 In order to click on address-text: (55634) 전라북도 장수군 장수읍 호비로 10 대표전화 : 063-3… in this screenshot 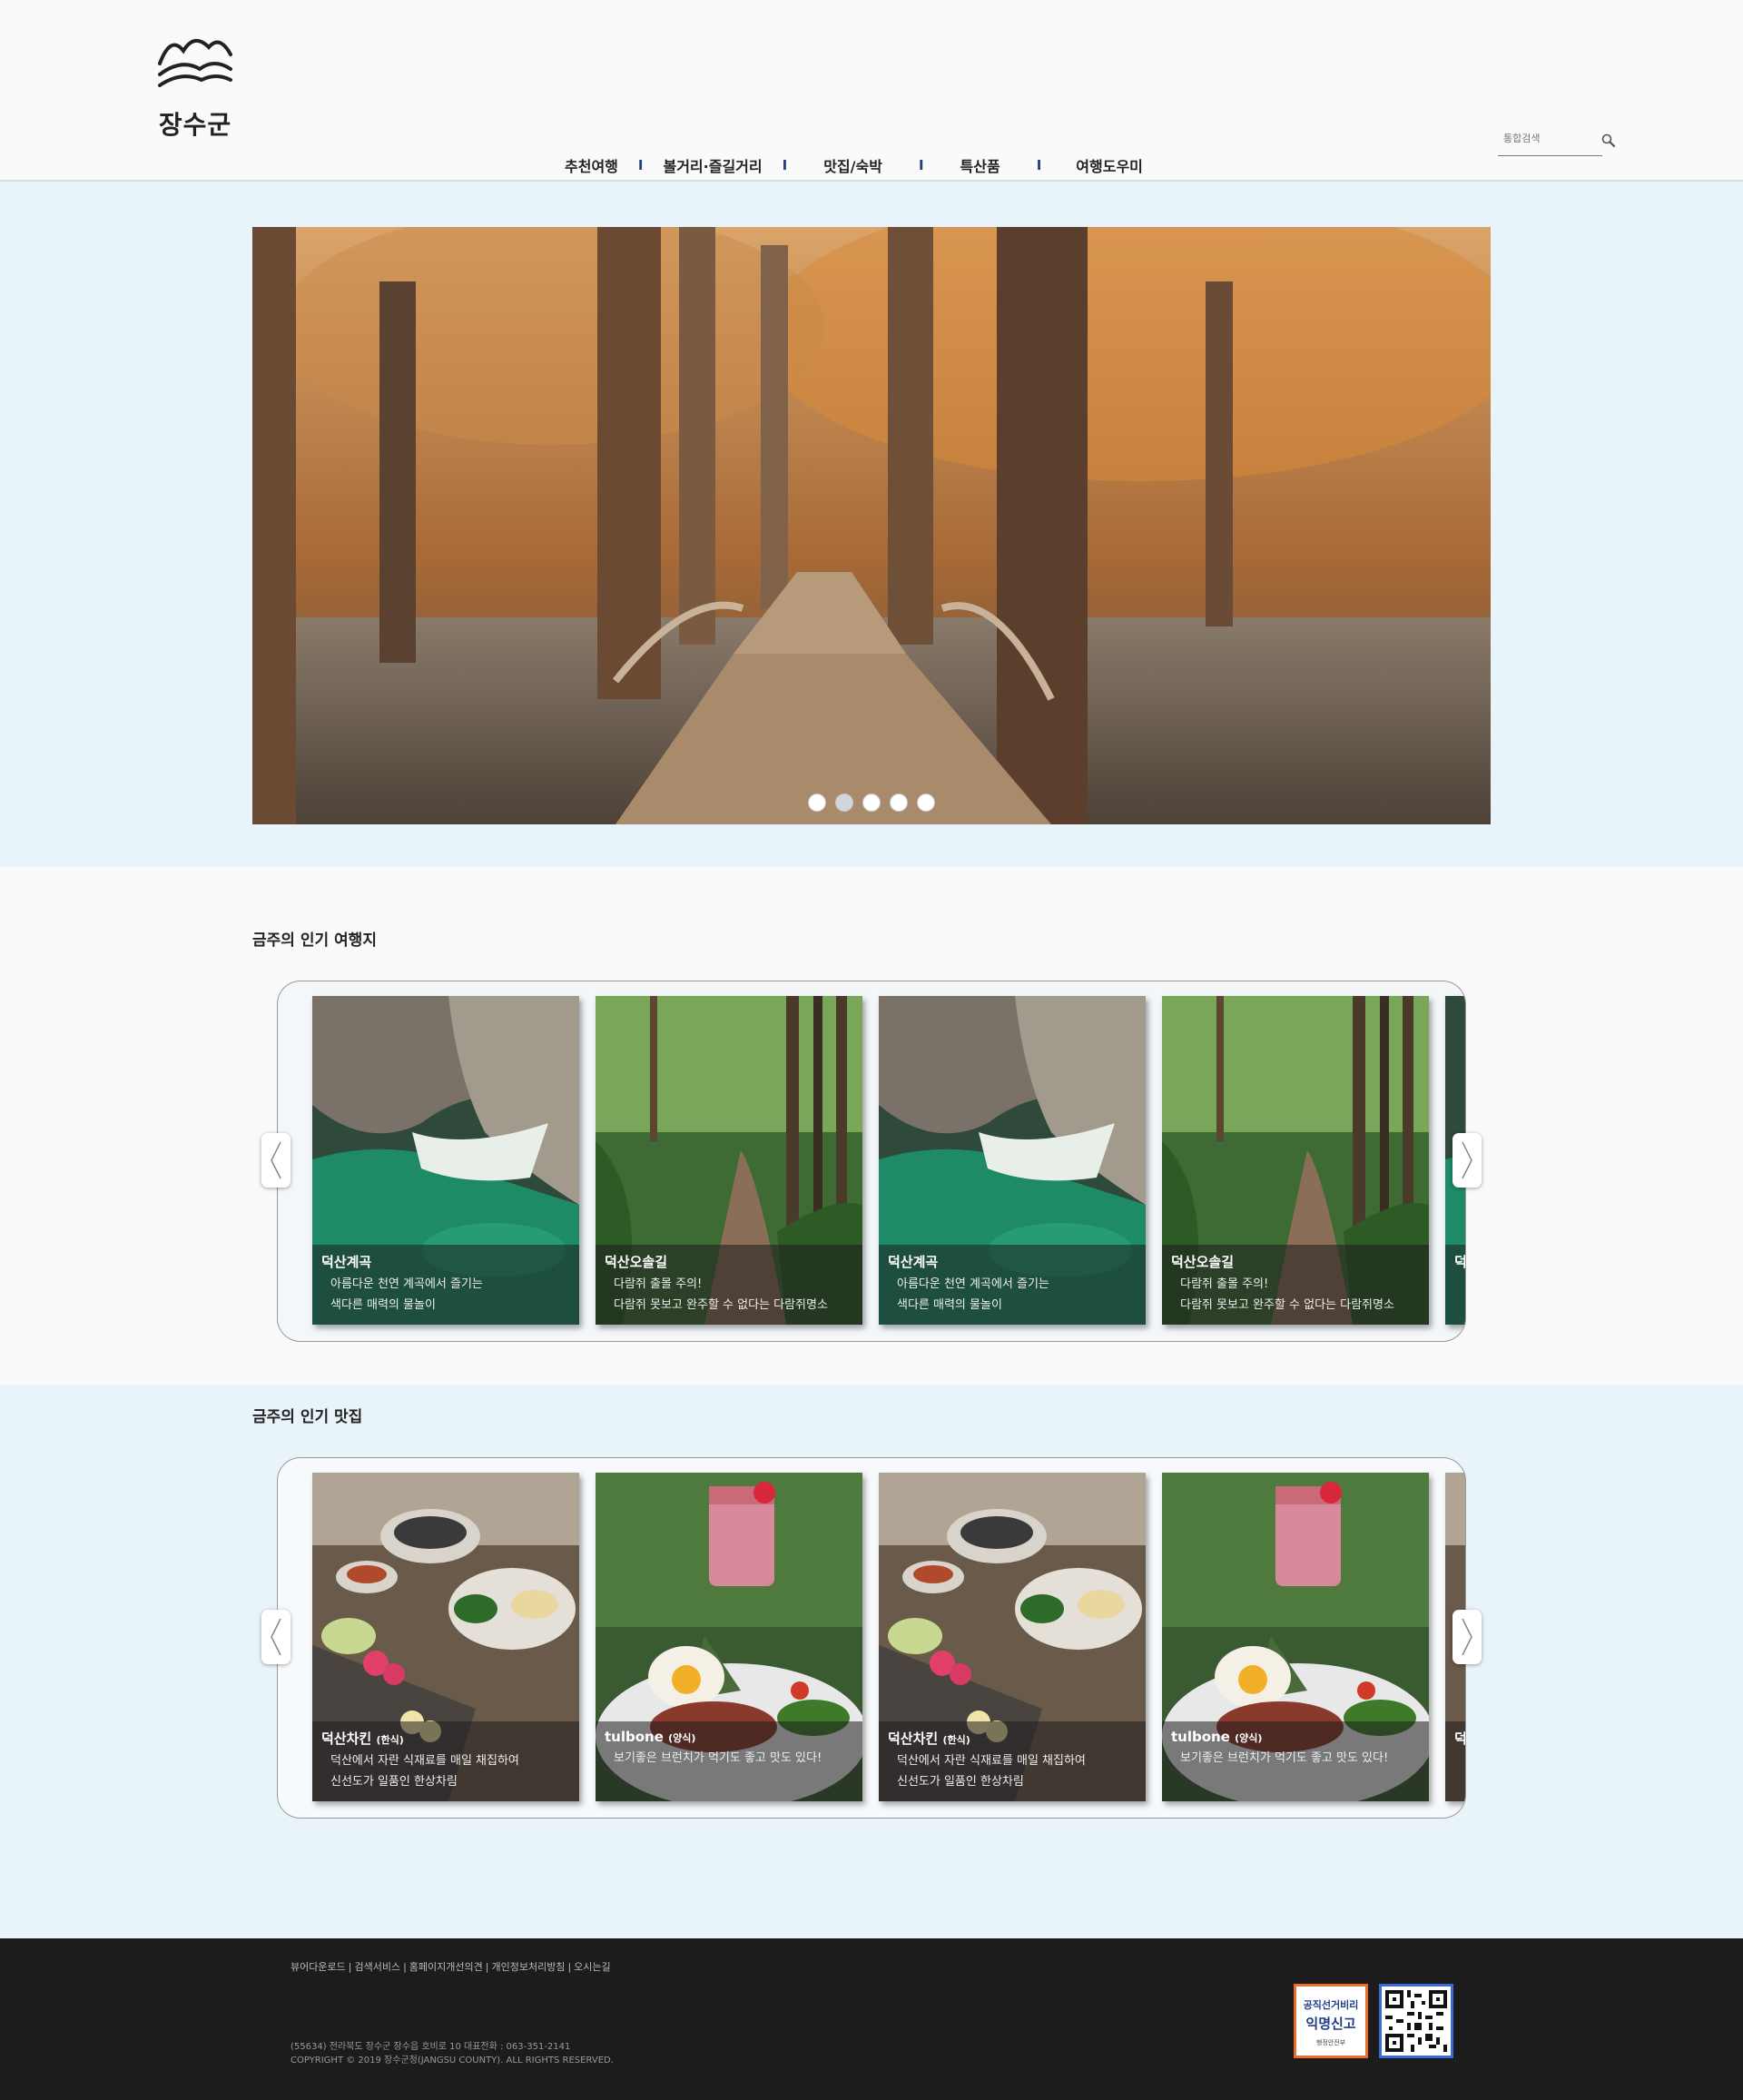, I will do `click(430, 2047)`.